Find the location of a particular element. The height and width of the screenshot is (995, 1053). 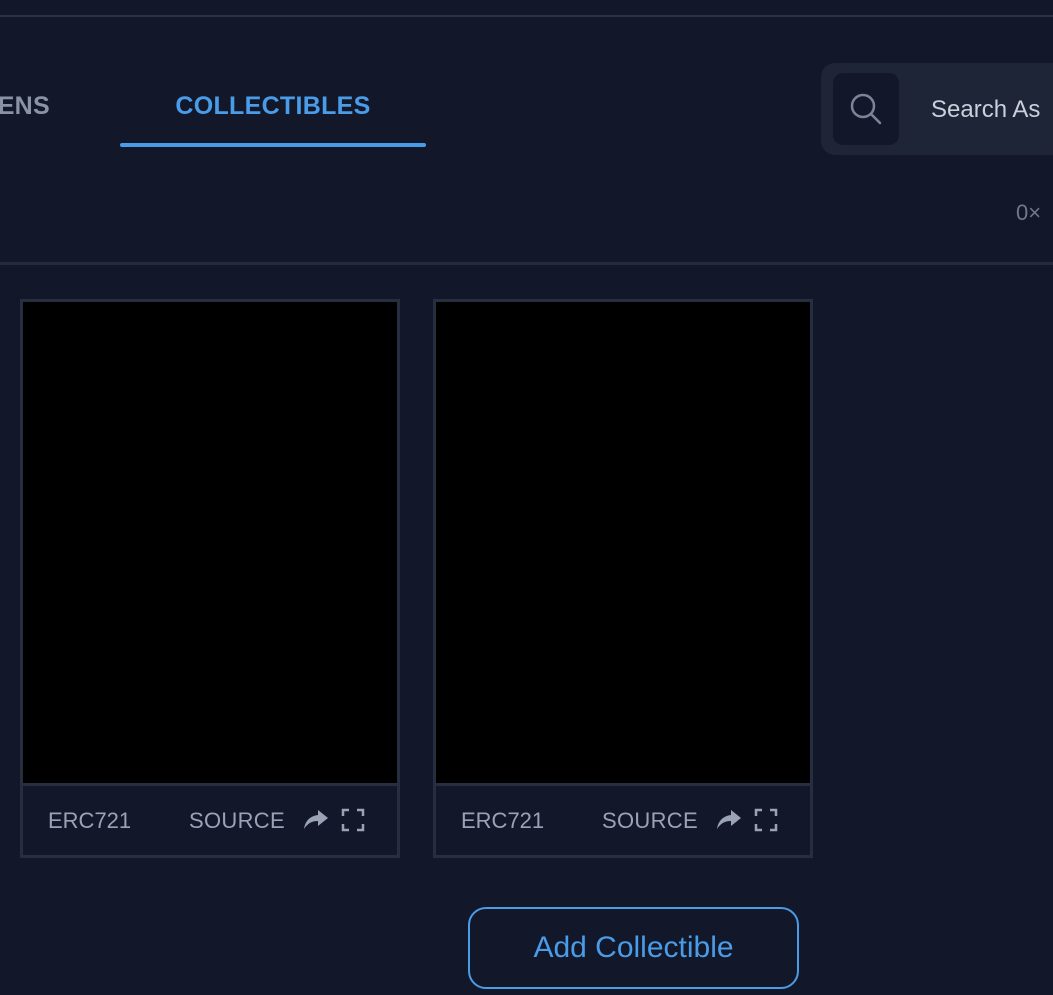

search-box: Search As is located at coordinates (937, 109).